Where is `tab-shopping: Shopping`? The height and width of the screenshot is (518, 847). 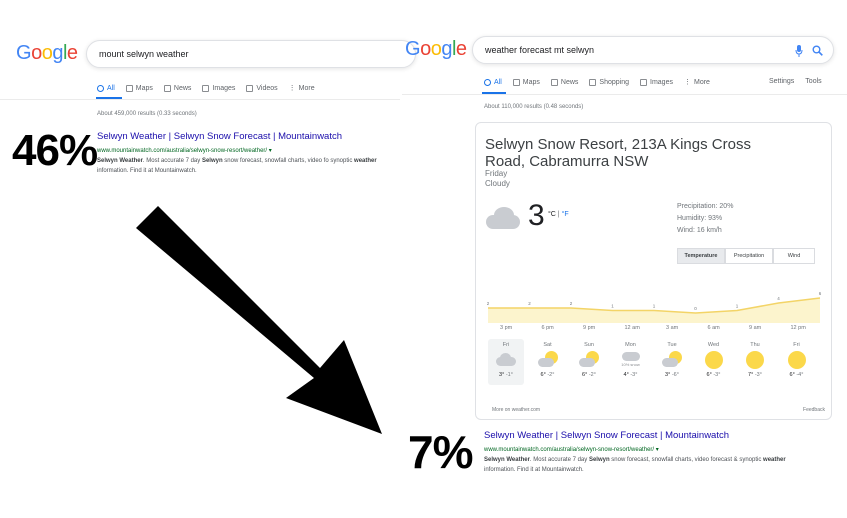
tab-shopping: Shopping is located at coordinates (609, 82).